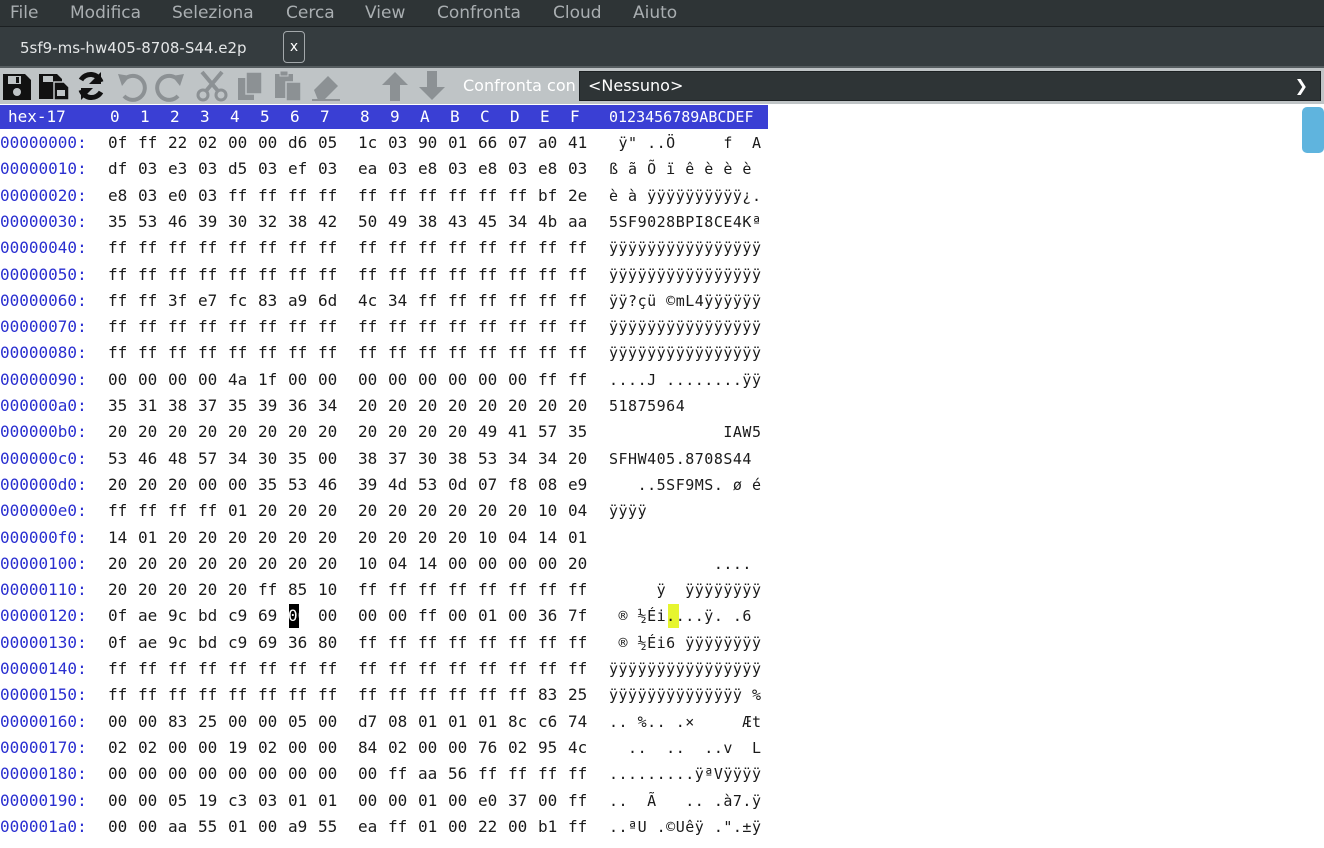  What do you see at coordinates (327, 301) in the screenshot?
I see `byte-cell: 6d` at bounding box center [327, 301].